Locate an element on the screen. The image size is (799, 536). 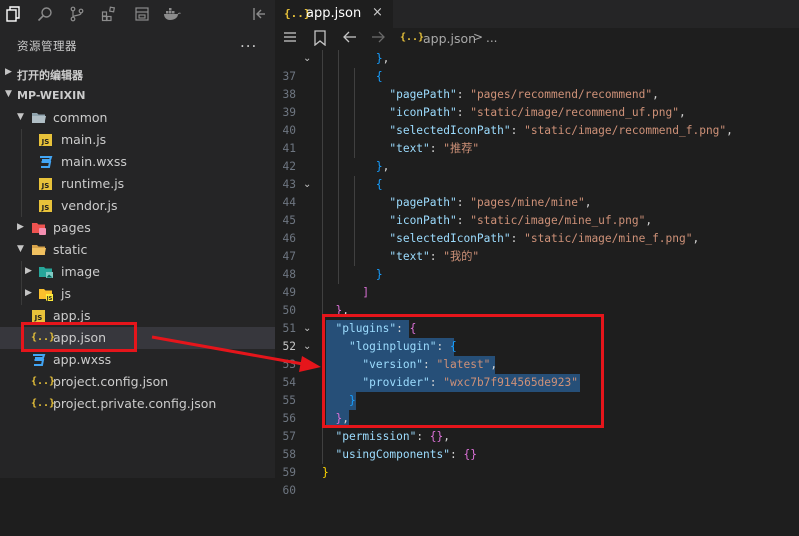
open-editors-label: 打开的编辑器 is located at coordinates (50, 75).